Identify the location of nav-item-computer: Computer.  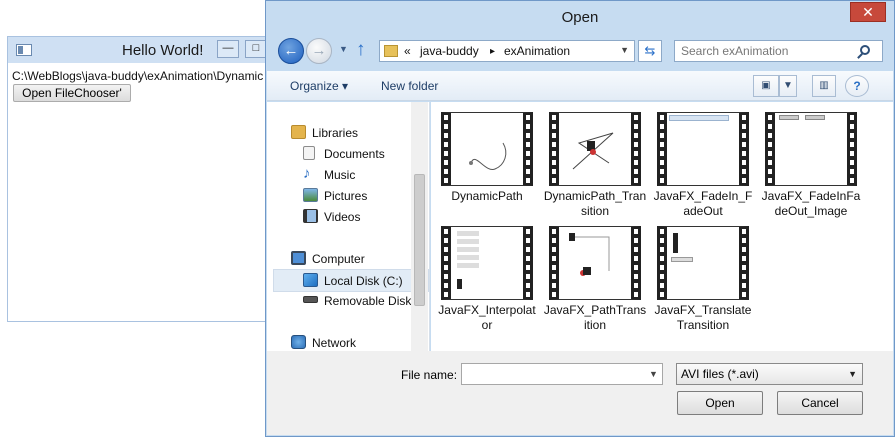
(351, 259).